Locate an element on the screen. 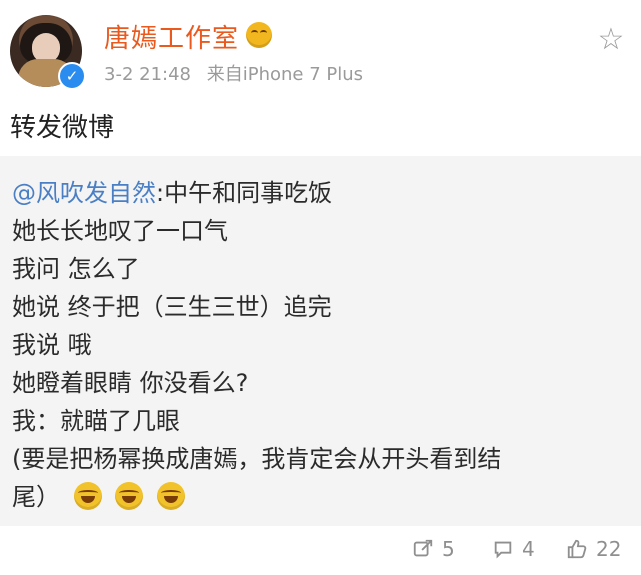  username: 唐嫣工作室 is located at coordinates (171, 36).